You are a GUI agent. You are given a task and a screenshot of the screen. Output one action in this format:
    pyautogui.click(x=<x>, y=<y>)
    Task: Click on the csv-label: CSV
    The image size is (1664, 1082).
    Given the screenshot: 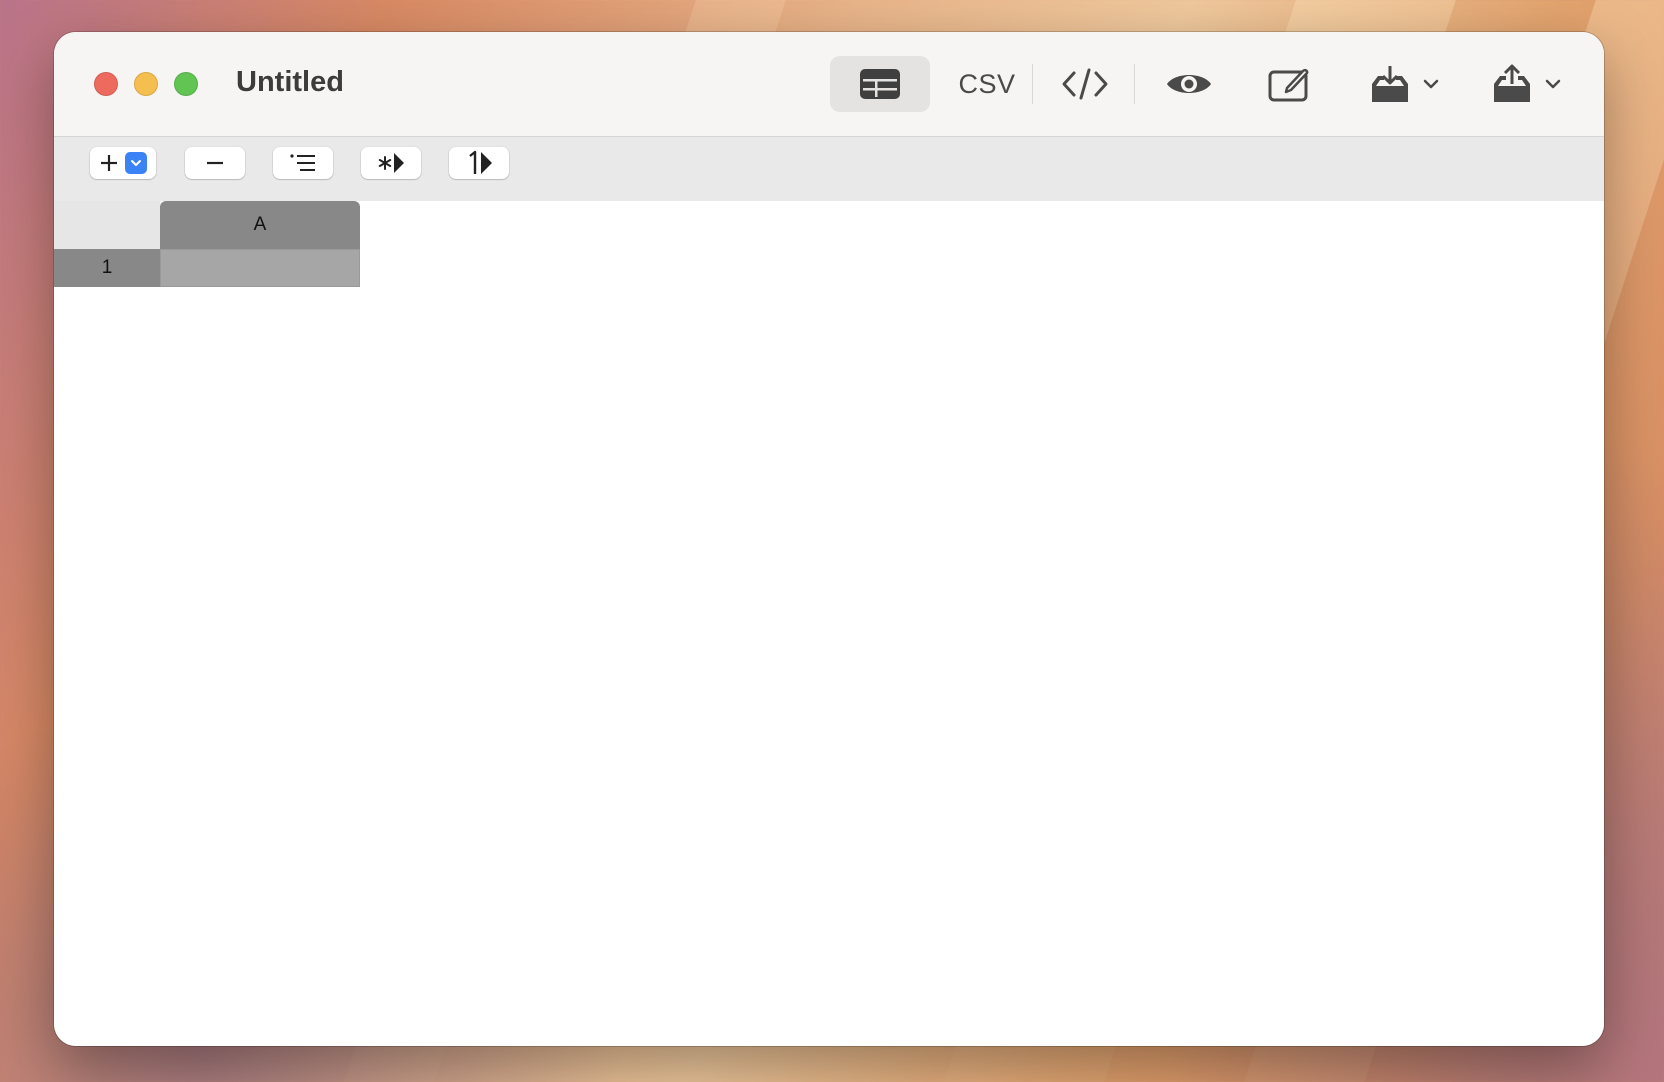 What is the action you would take?
    pyautogui.click(x=987, y=83)
    